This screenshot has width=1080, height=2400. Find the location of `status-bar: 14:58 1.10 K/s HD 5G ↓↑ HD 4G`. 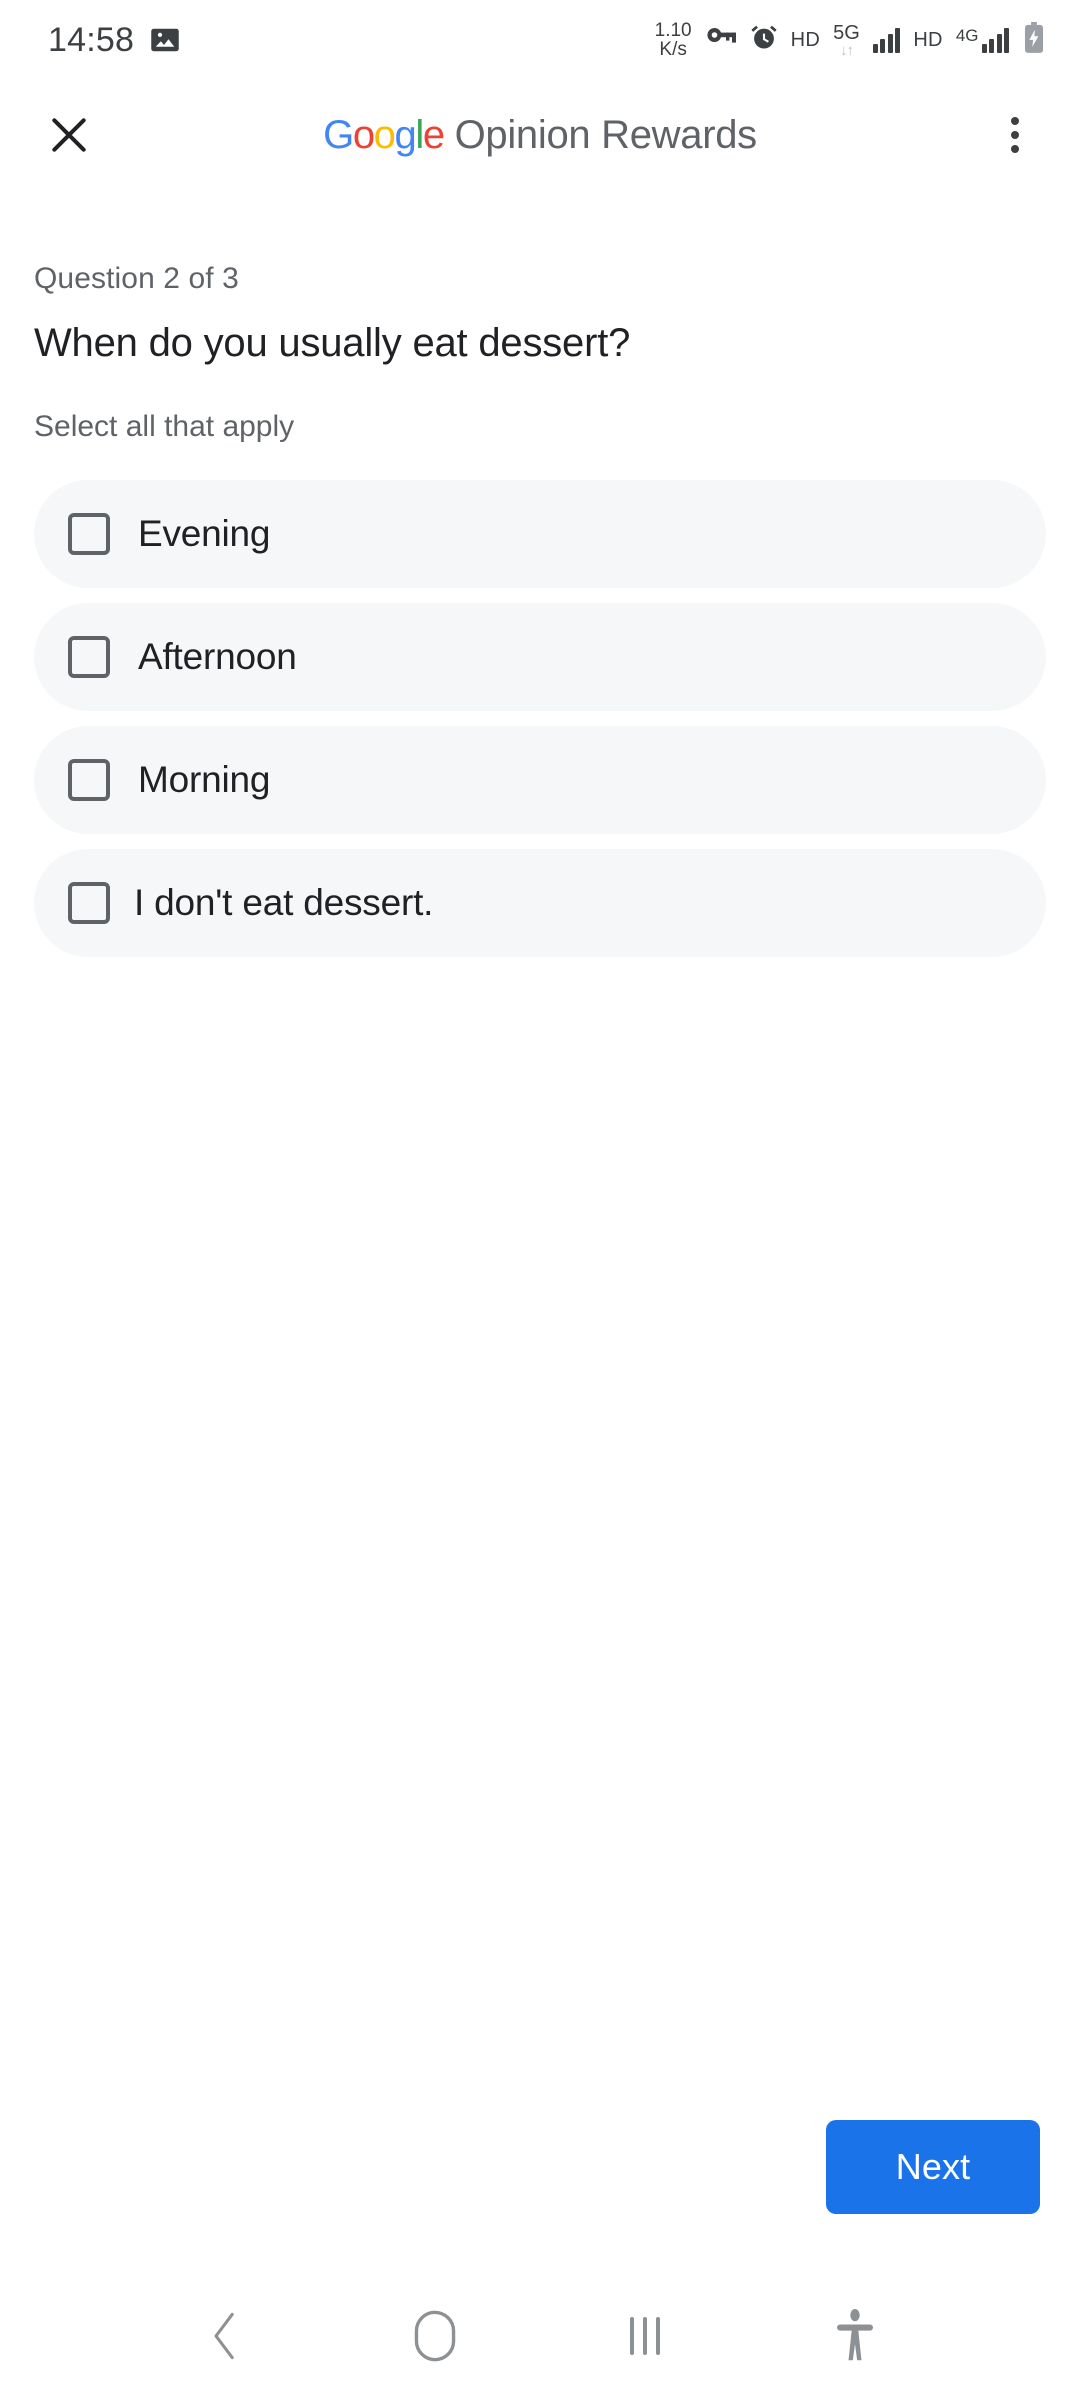

status-bar: 14:58 1.10 K/s HD 5G ↓↑ HD 4G is located at coordinates (540, 40).